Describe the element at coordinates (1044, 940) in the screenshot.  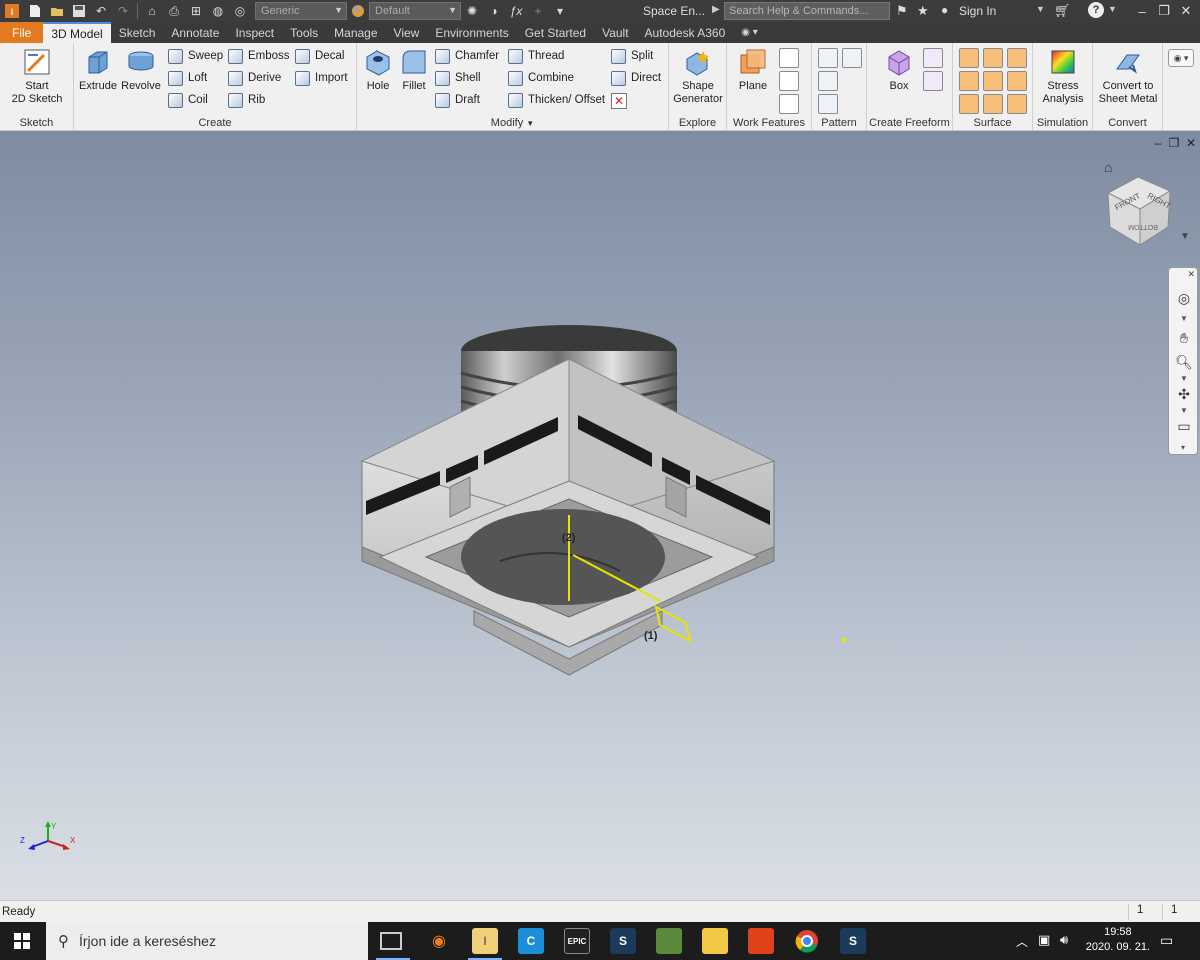
I see `network-icon: ▣` at that location.